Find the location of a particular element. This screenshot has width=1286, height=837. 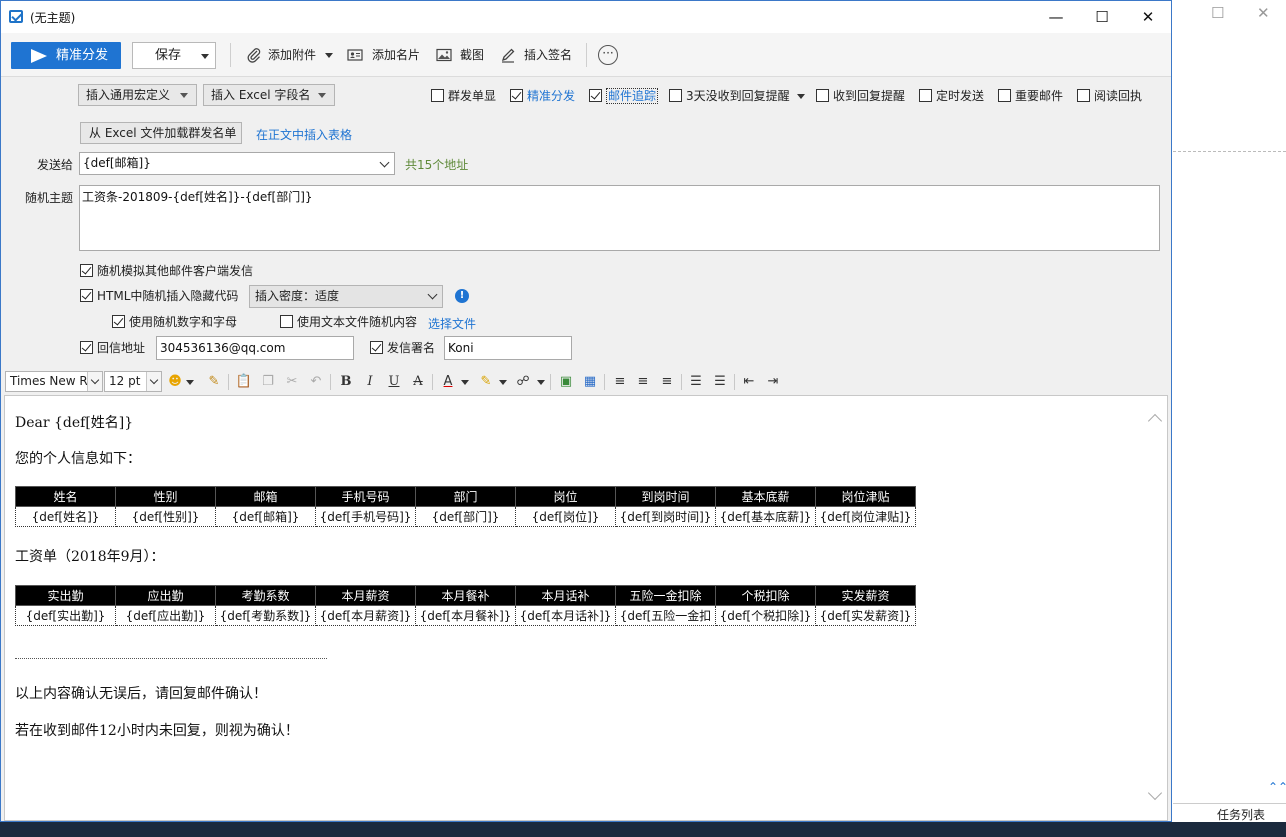

side-close-icon: ✕ is located at coordinates (1263, 13).